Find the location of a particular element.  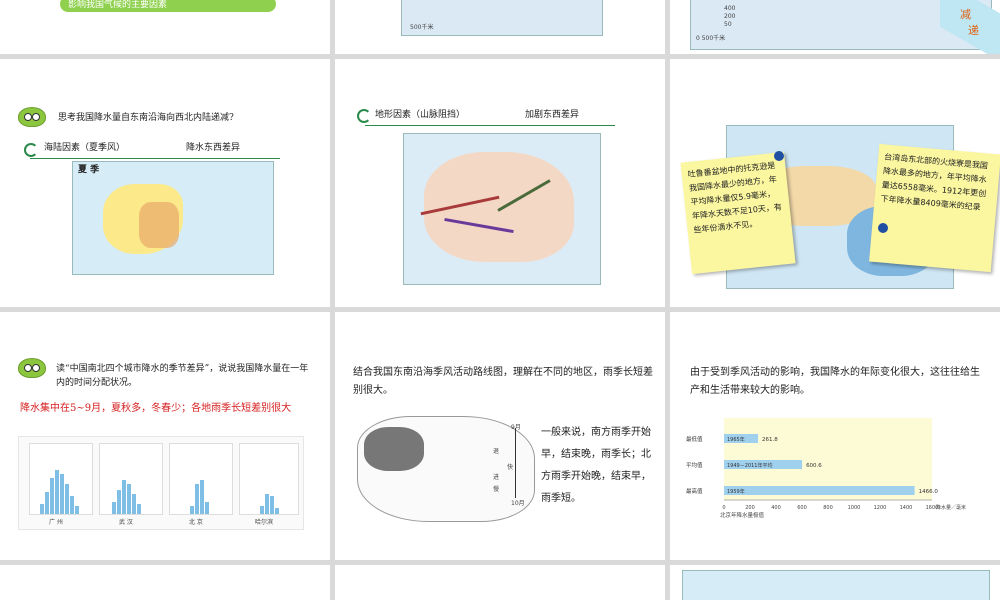

axis-tick-label: 1000 is located at coordinates (854, 508).